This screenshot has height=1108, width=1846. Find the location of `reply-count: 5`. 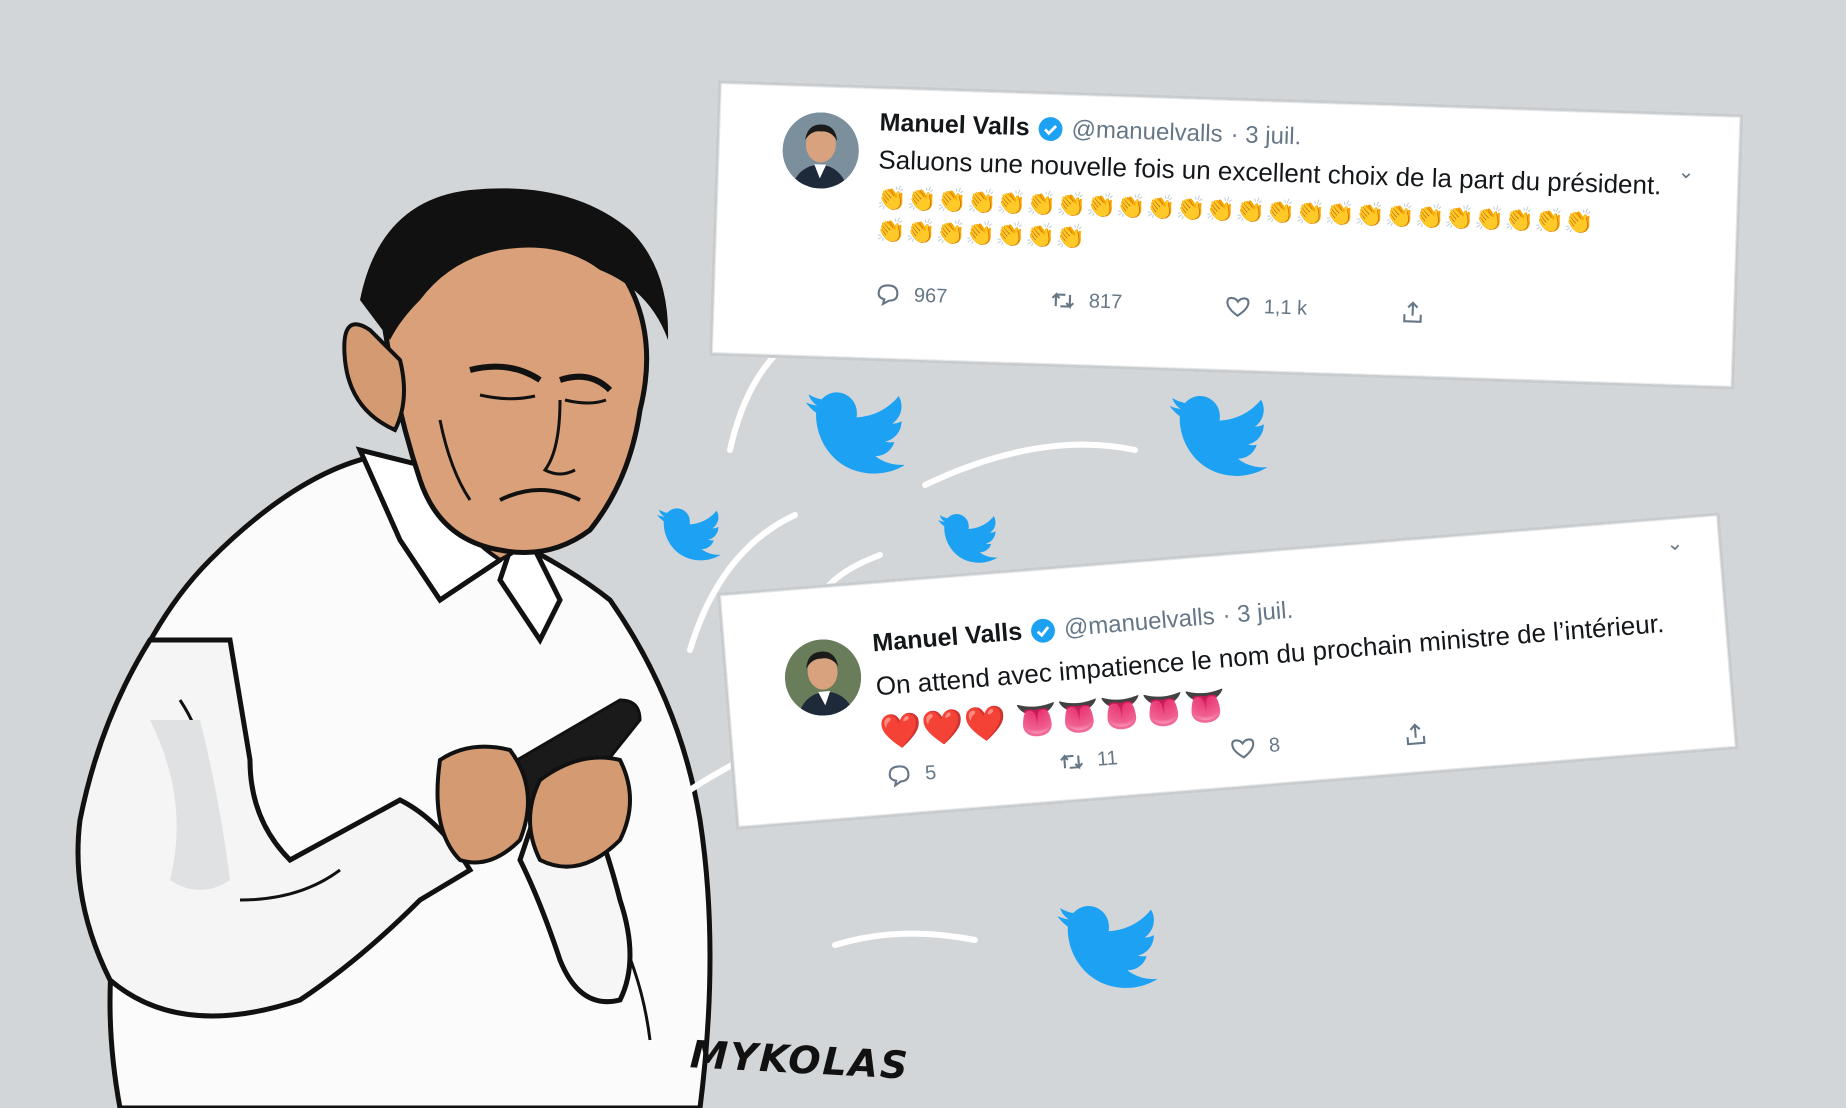

reply-count: 5 is located at coordinates (931, 773).